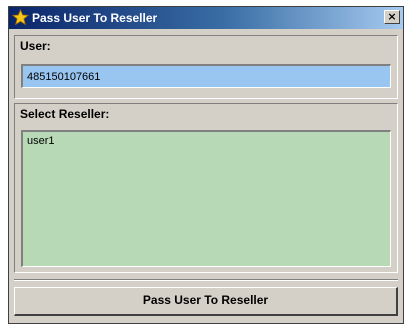  What do you see at coordinates (206, 280) in the screenshot?
I see `divider` at bounding box center [206, 280].